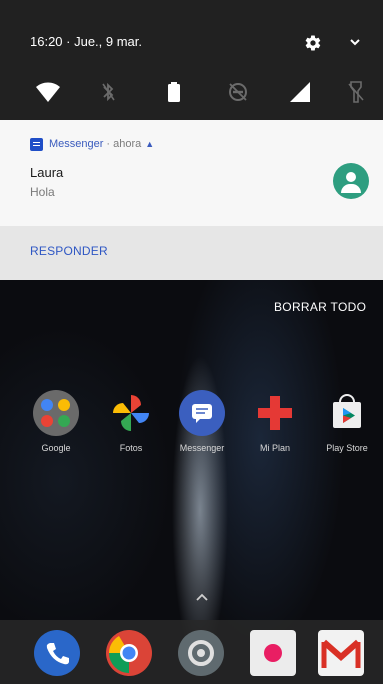  Describe the element at coordinates (129, 653) in the screenshot. I see `chrome-icon` at that location.